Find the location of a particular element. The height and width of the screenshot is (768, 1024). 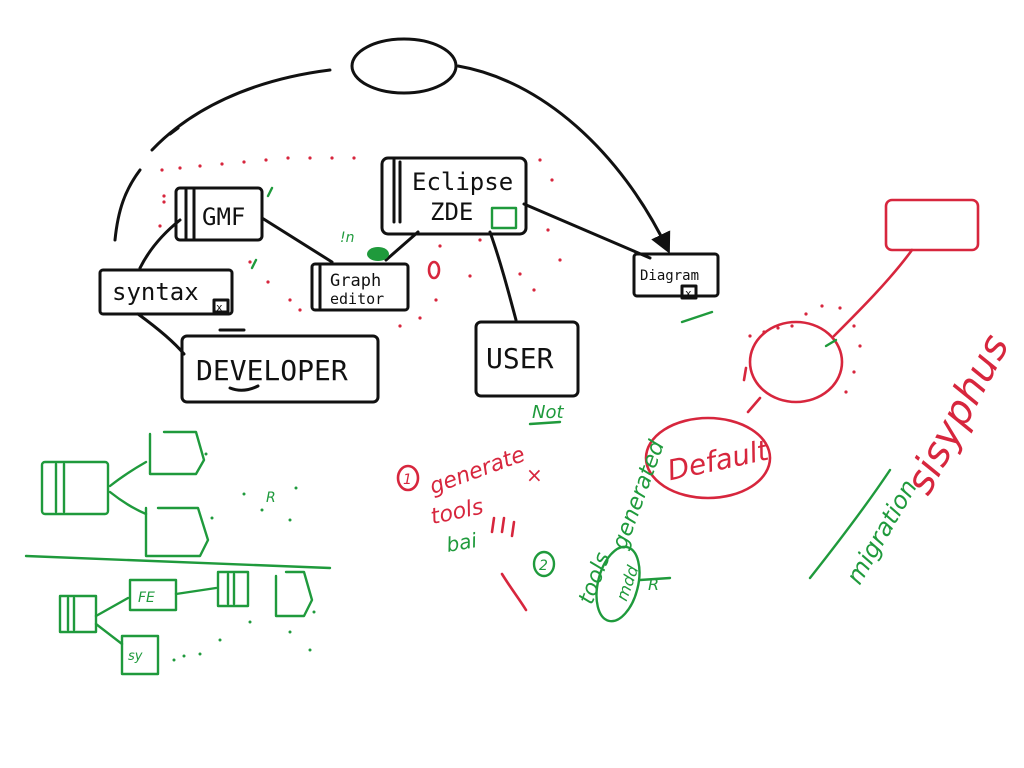

generate-label: generate is located at coordinates (477, 471).